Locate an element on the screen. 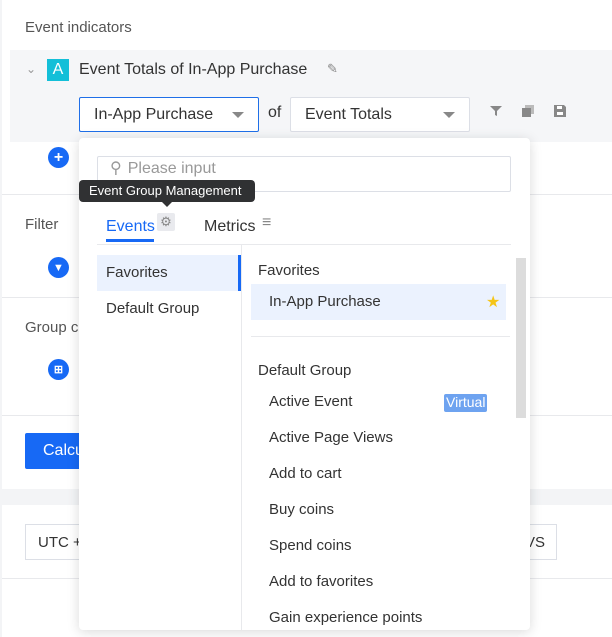  add-indicator-button: + is located at coordinates (58, 157).